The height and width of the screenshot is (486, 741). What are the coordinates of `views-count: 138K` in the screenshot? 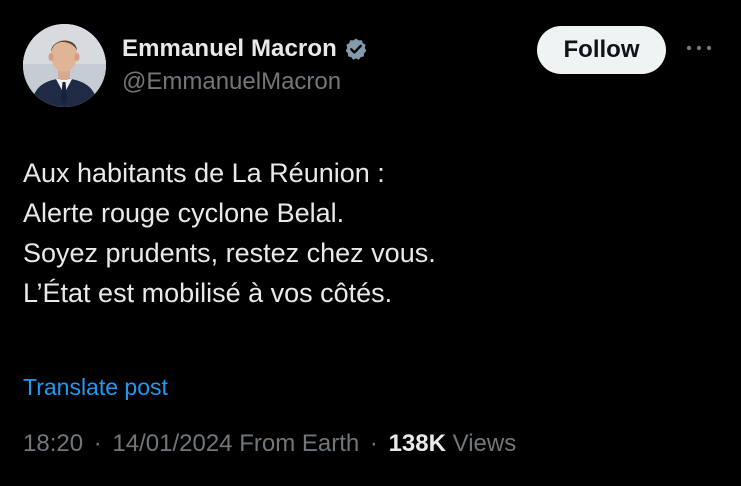 It's located at (417, 443).